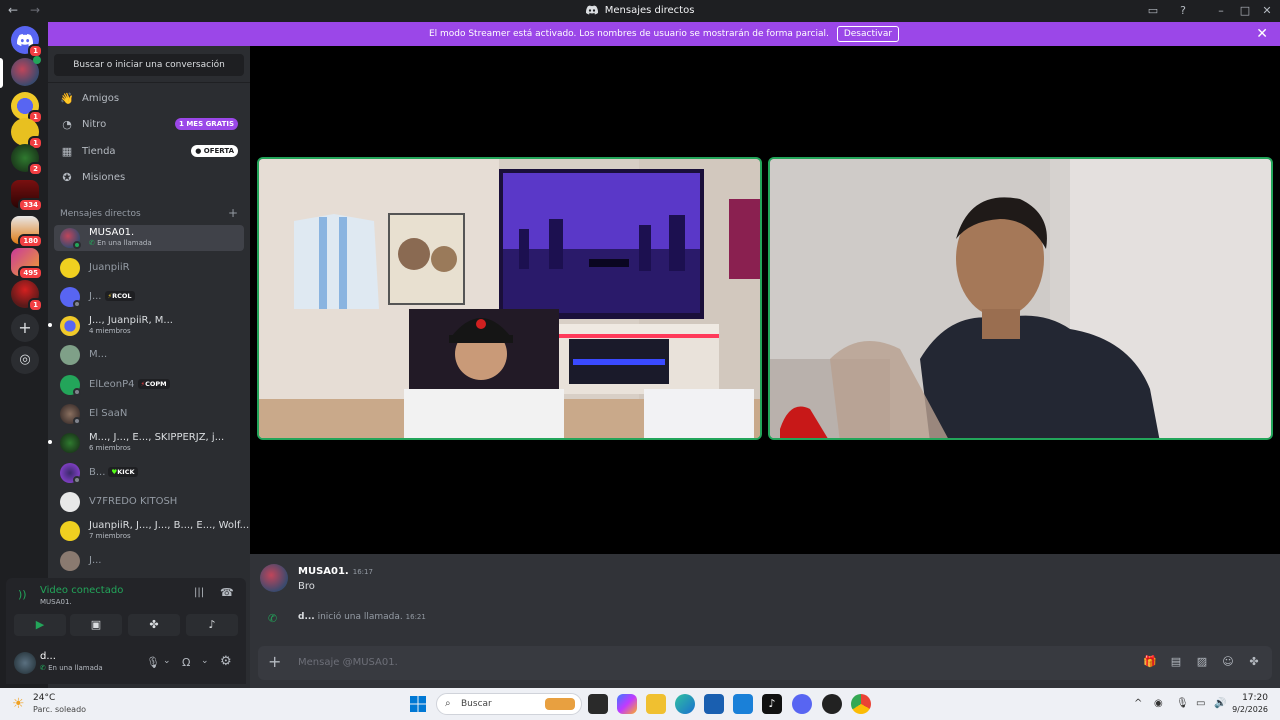  Describe the element at coordinates (1267, 11) in the screenshot. I see `close-window-icon: ✕` at that location.